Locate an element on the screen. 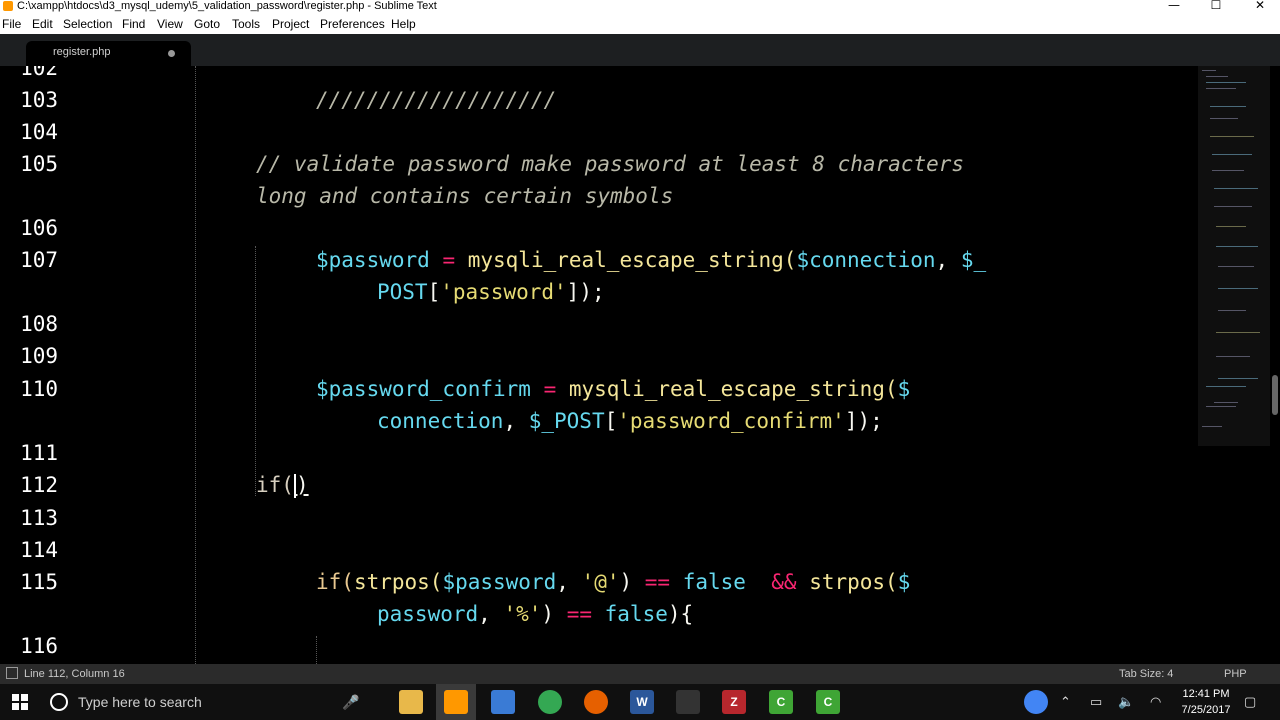 This screenshot has width=1280, height=720. menu-view: View is located at coordinates (170, 24).